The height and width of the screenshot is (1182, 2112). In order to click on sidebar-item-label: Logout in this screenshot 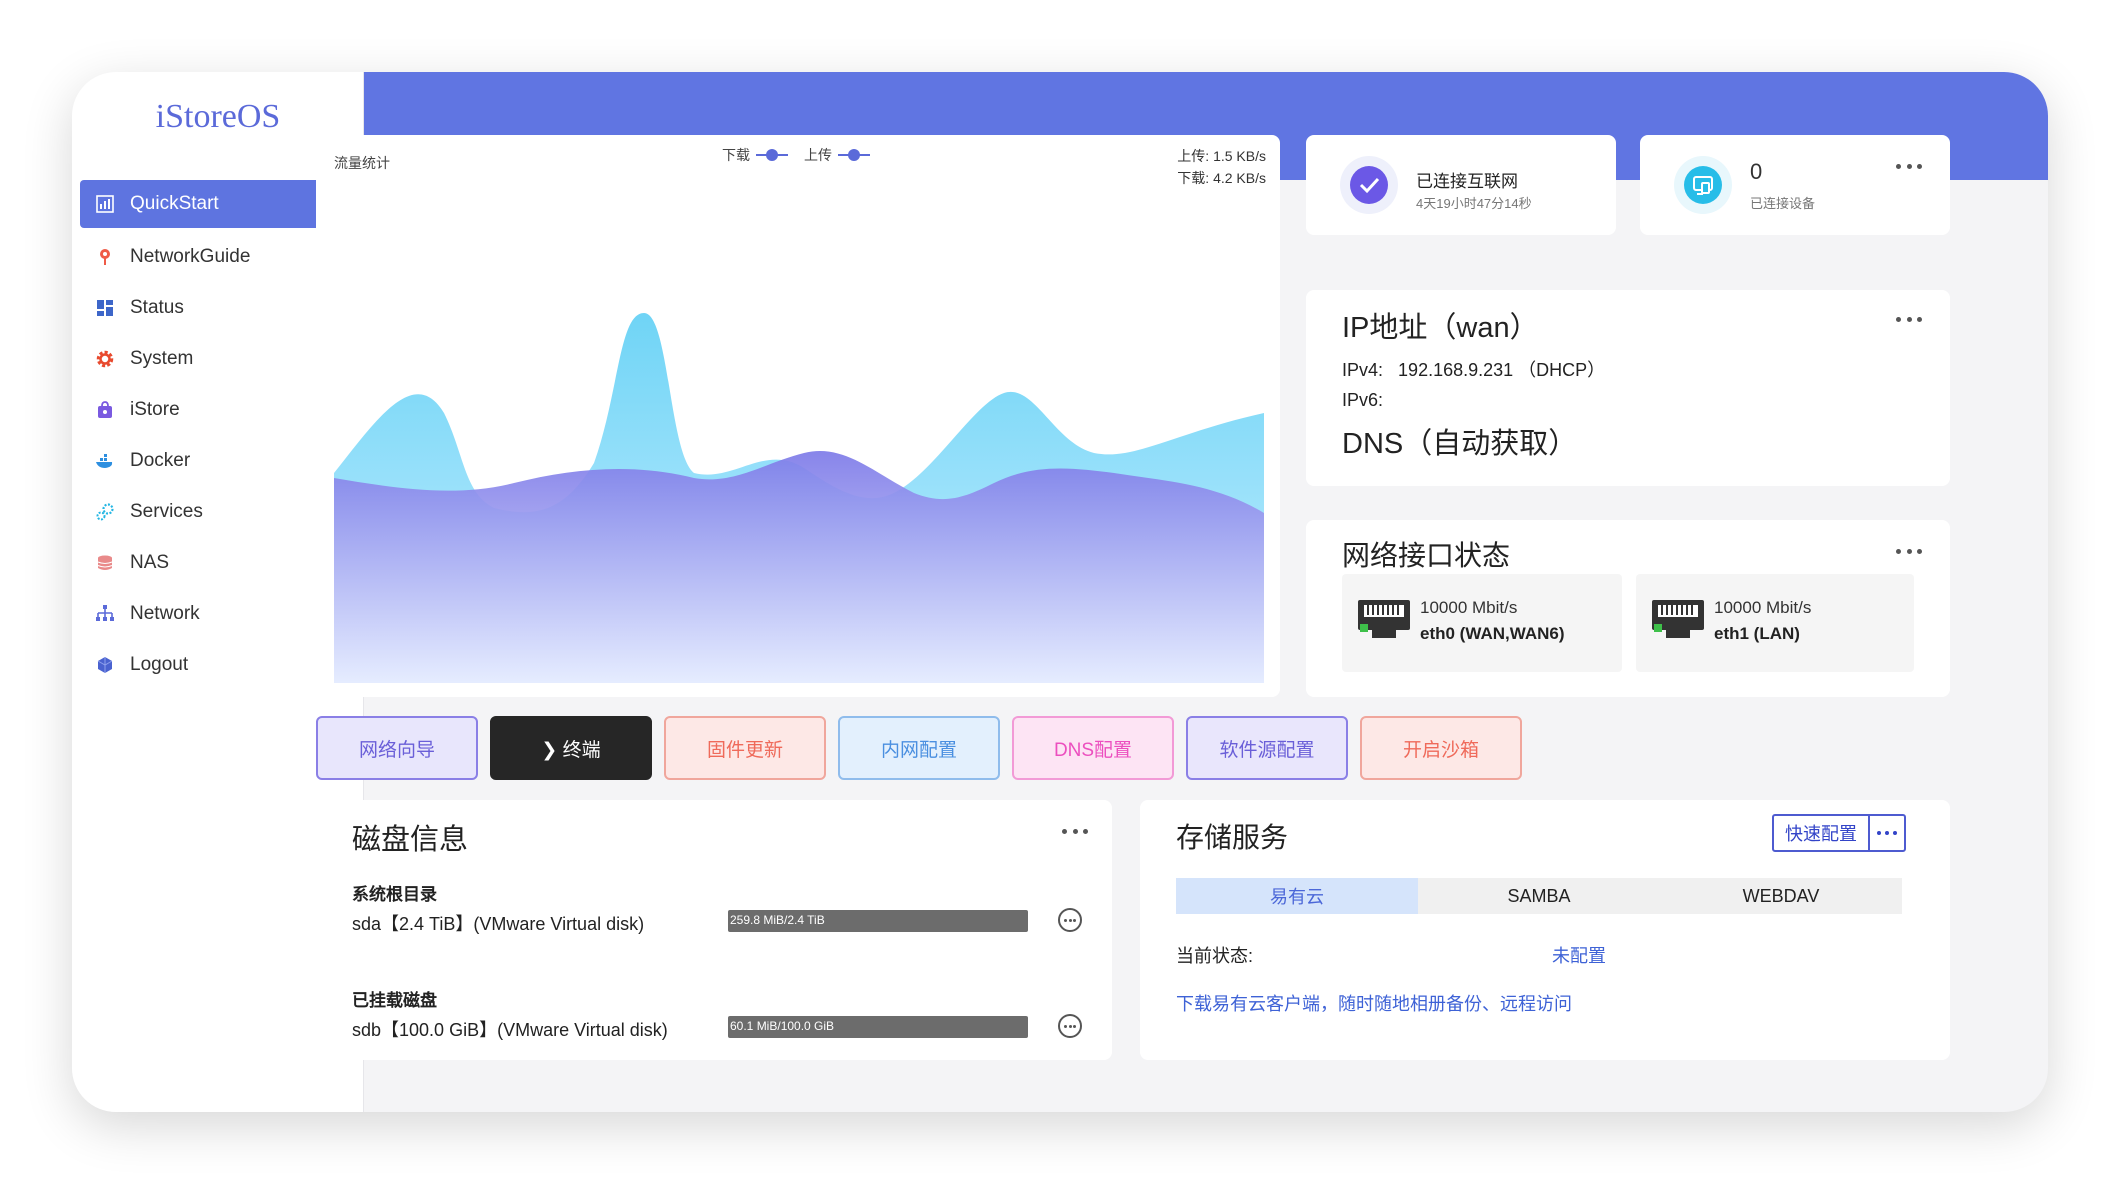, I will do `click(159, 664)`.